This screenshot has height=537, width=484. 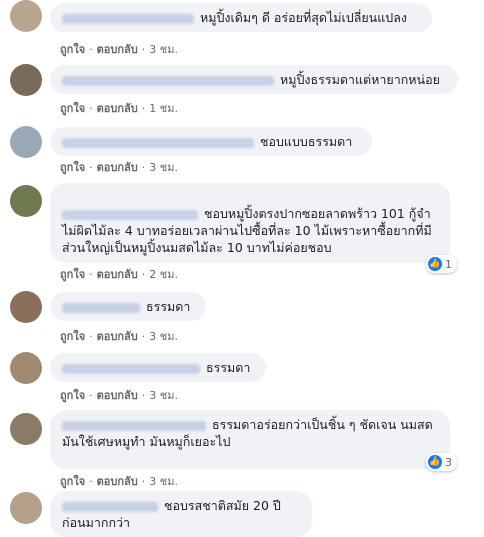 I want to click on comment-text: ชอบแบบธรรมดา, so click(x=306, y=141).